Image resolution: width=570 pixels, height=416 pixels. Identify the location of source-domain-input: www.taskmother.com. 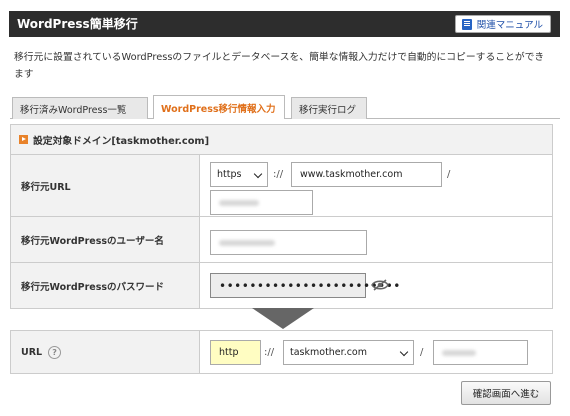
(366, 174).